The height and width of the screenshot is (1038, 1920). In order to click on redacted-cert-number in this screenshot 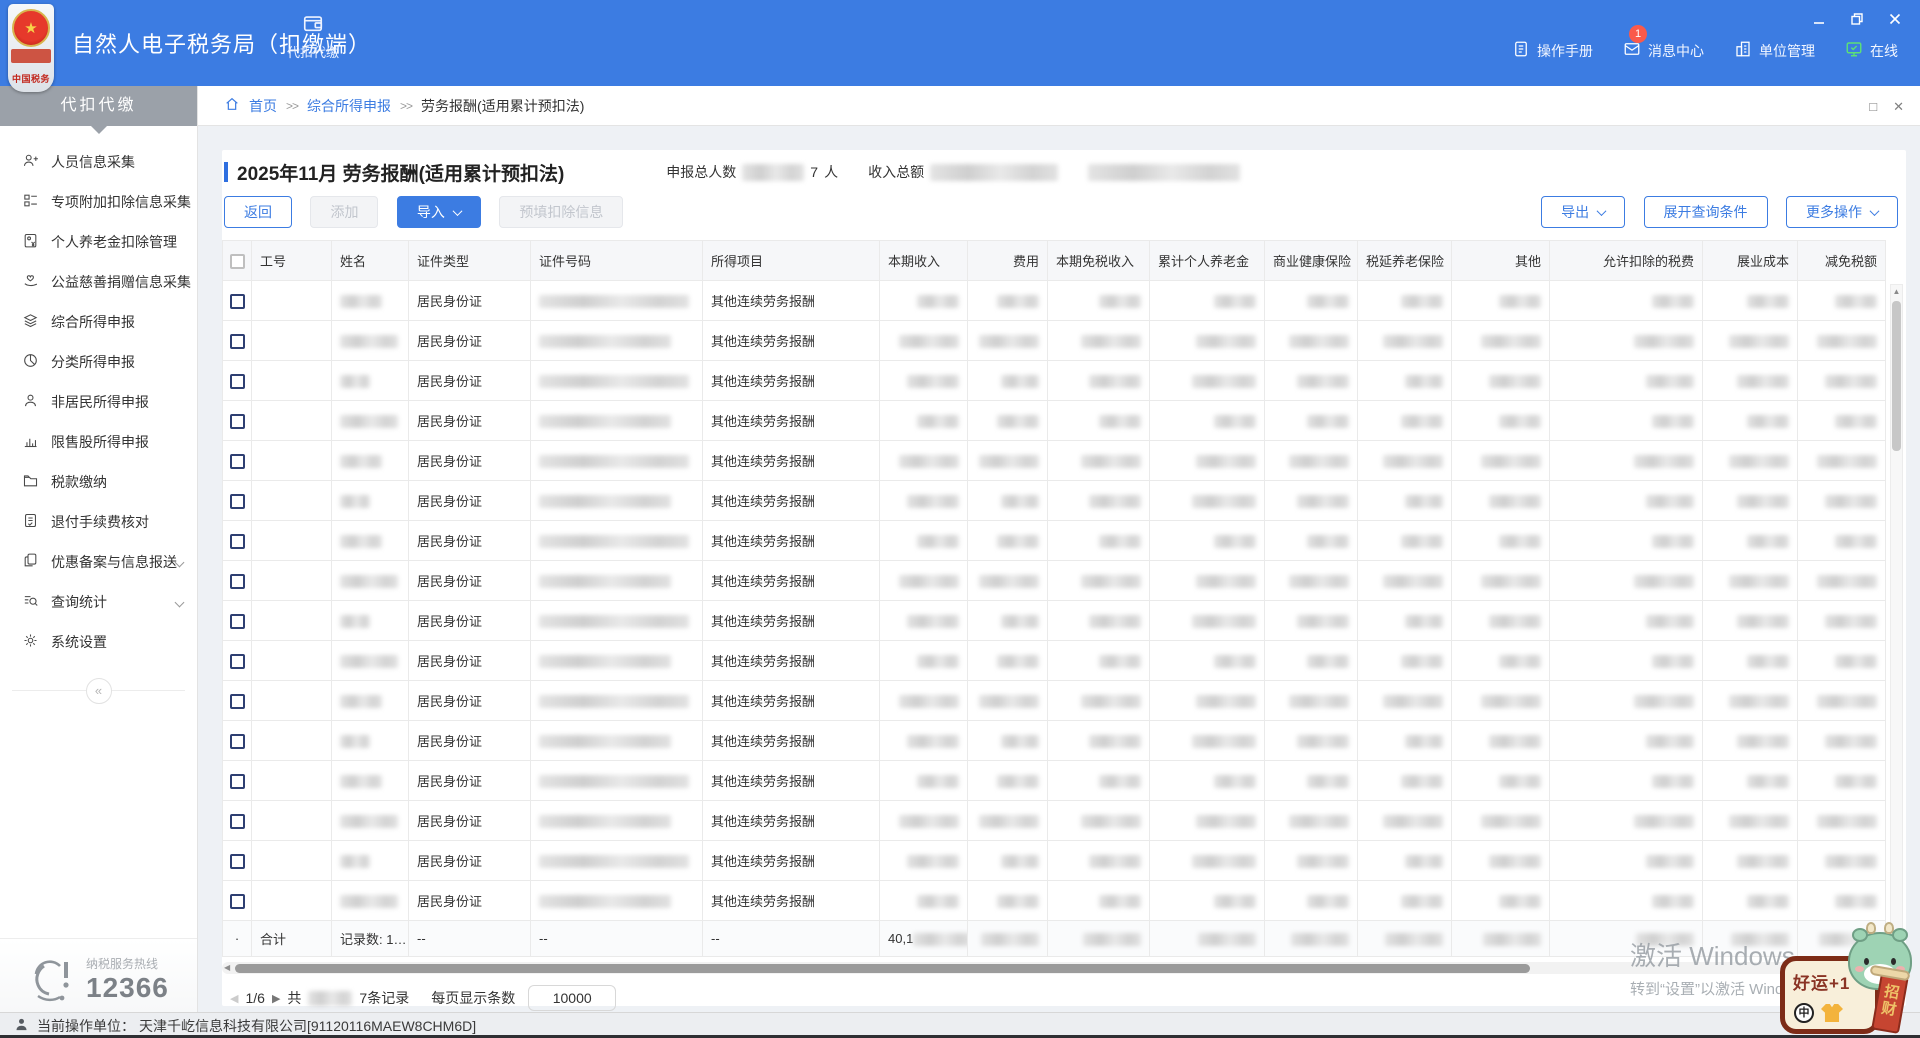, I will do `click(605, 422)`.